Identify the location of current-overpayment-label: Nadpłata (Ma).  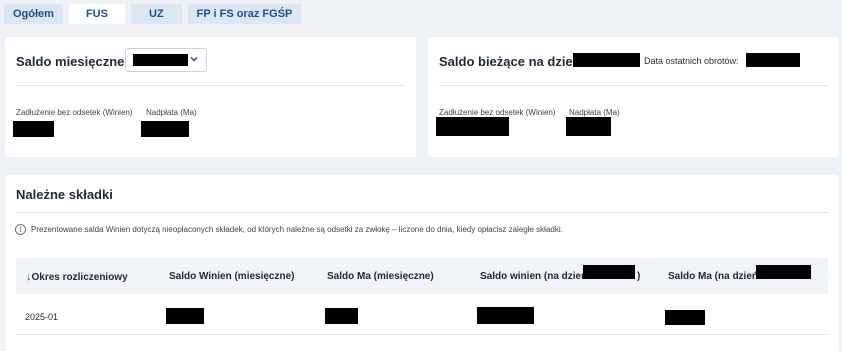
(594, 112).